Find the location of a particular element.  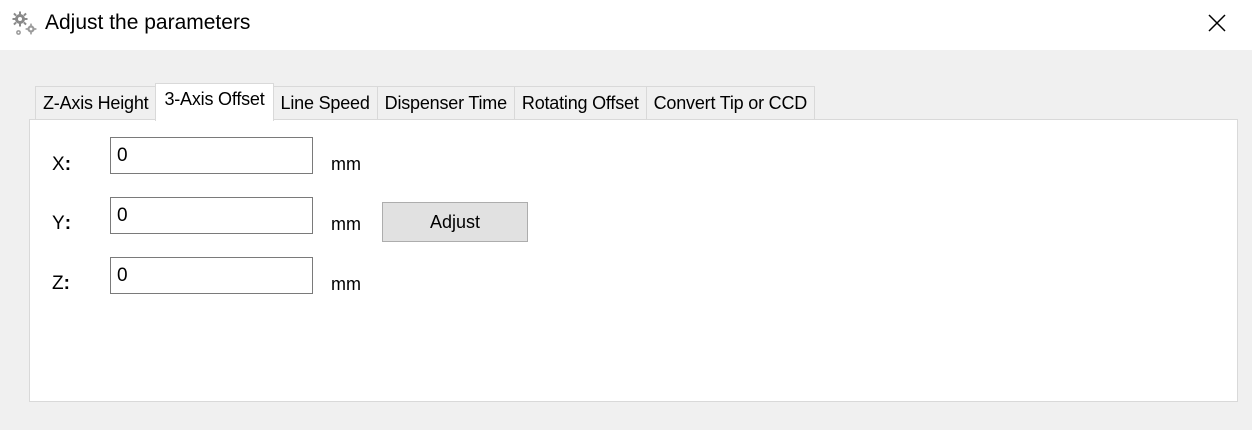

tab-line-speed: Line Speed is located at coordinates (325, 103).